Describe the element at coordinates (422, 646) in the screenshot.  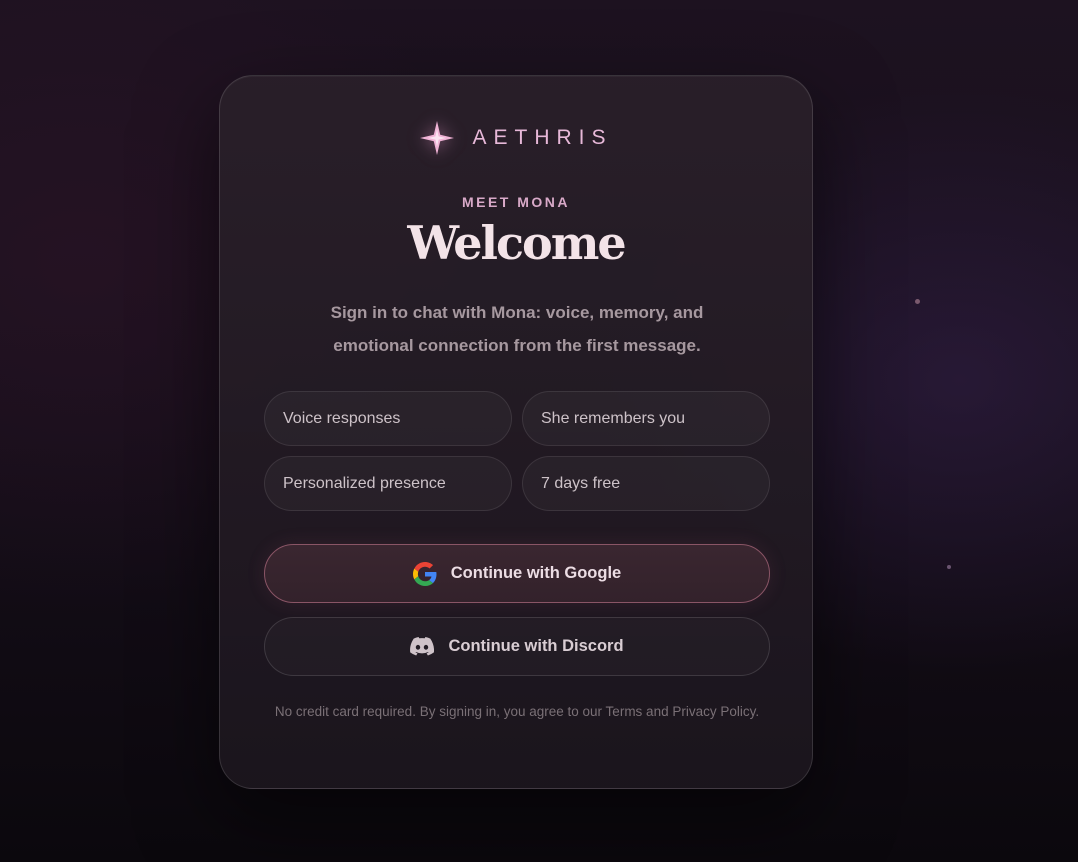
I see `discord-icon` at that location.